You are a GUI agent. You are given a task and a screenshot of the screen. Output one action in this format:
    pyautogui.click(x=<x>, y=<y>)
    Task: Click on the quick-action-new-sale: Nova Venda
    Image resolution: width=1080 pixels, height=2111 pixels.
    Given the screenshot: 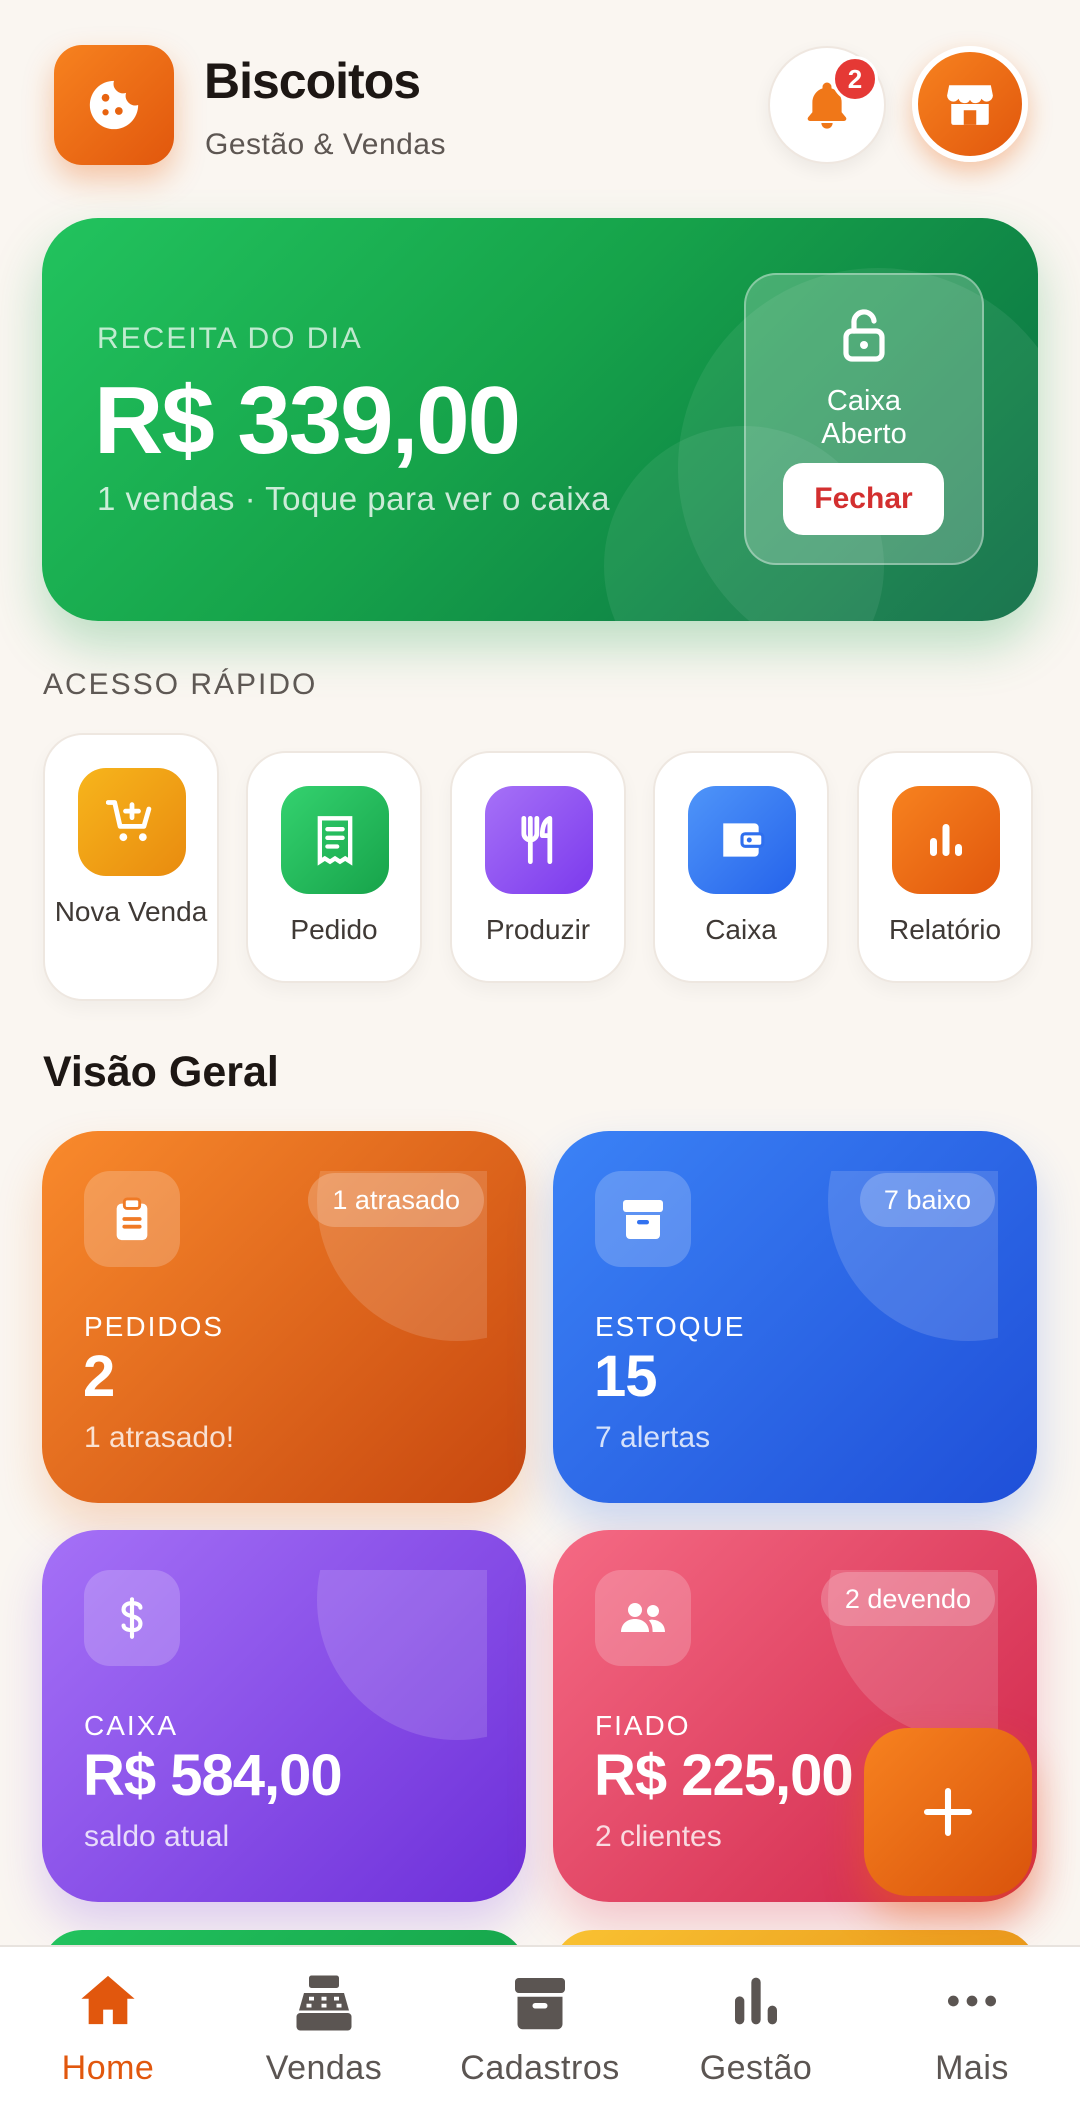 What is the action you would take?
    pyautogui.click(x=131, y=867)
    